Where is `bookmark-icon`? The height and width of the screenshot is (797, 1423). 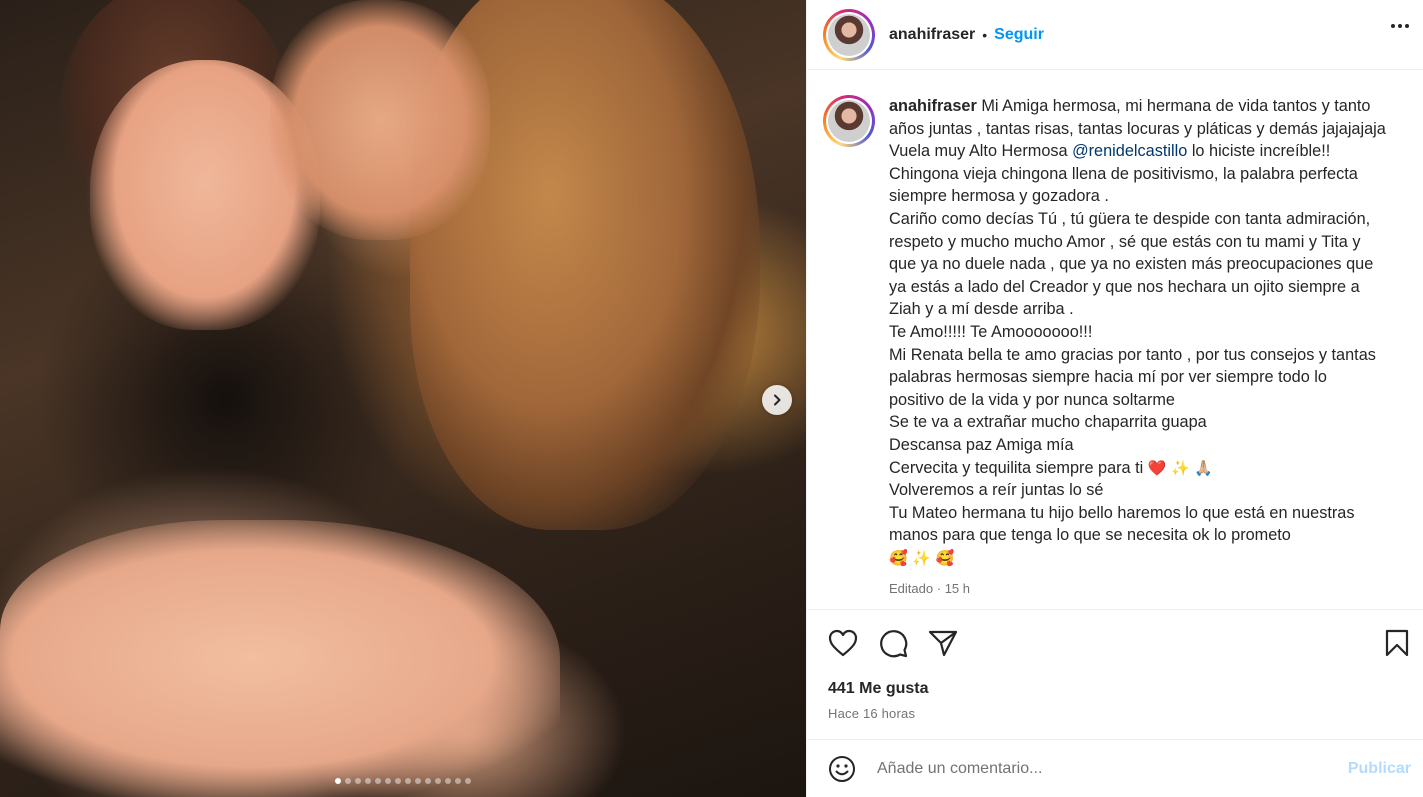
bookmark-icon is located at coordinates (1397, 643).